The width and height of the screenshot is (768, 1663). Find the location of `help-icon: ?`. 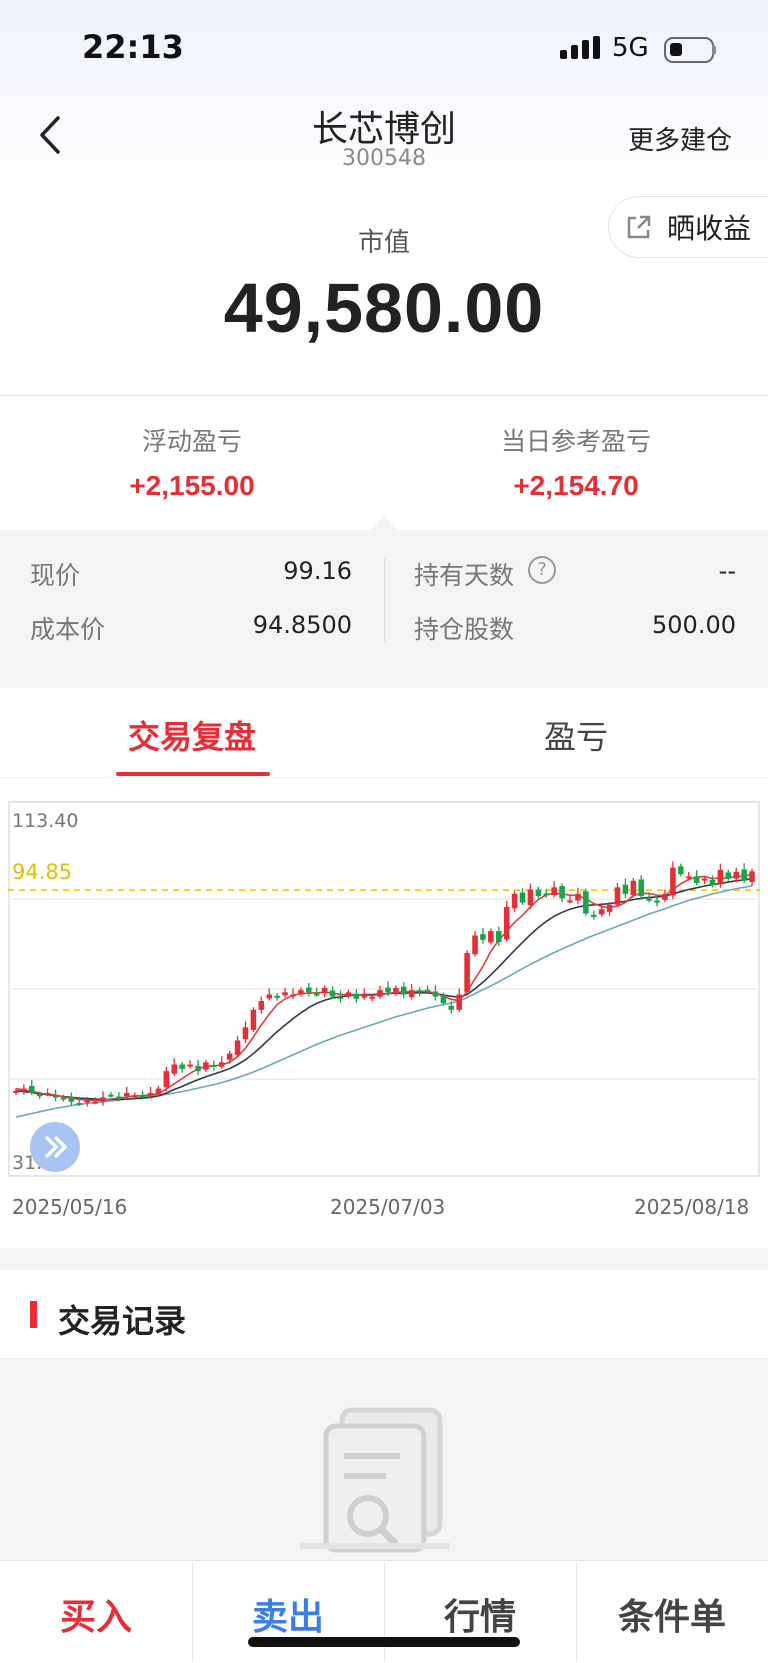

help-icon: ? is located at coordinates (542, 570).